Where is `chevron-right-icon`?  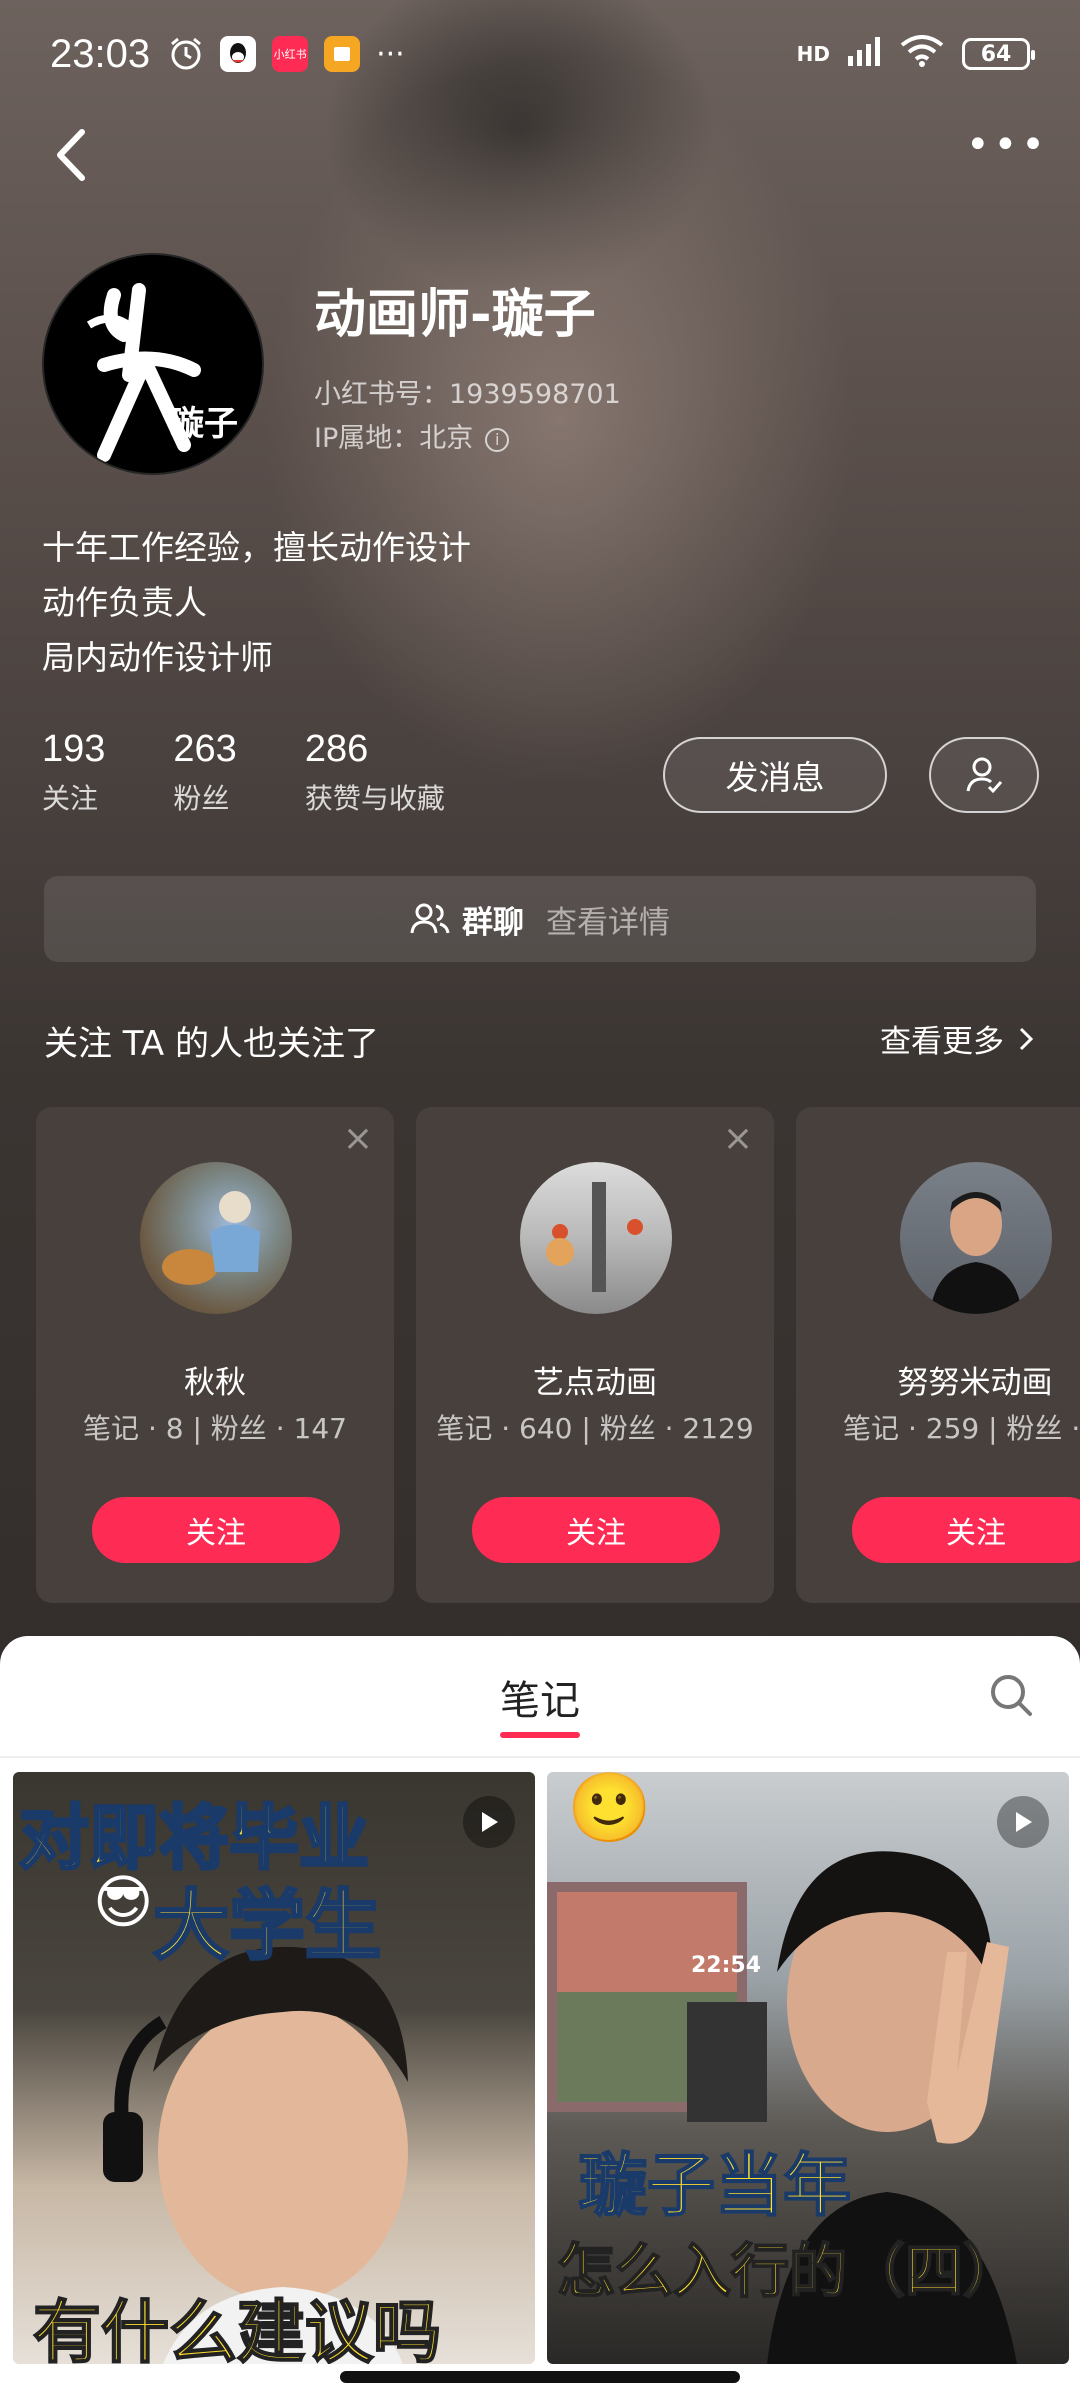 chevron-right-icon is located at coordinates (1026, 1038).